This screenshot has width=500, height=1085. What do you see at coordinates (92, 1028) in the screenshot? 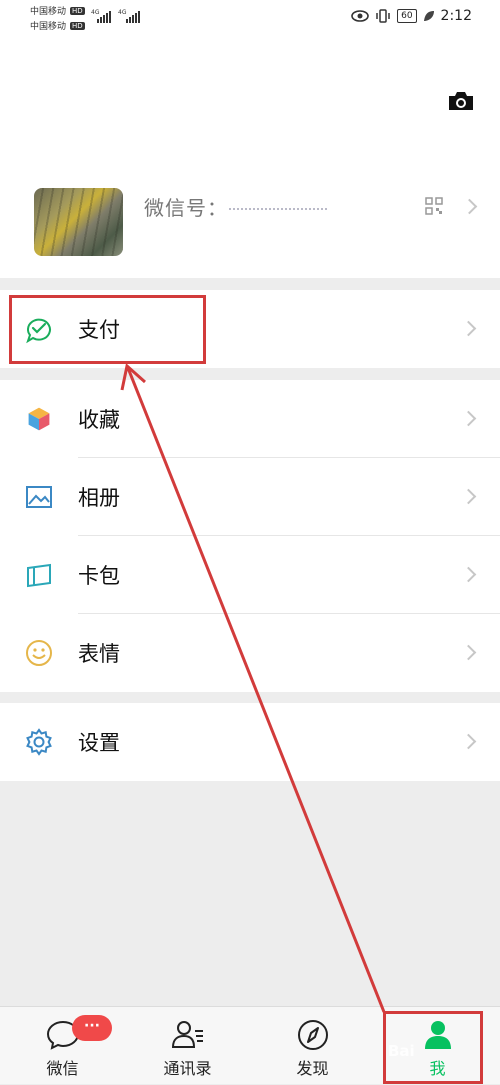
I see `unread-badge: ···` at bounding box center [92, 1028].